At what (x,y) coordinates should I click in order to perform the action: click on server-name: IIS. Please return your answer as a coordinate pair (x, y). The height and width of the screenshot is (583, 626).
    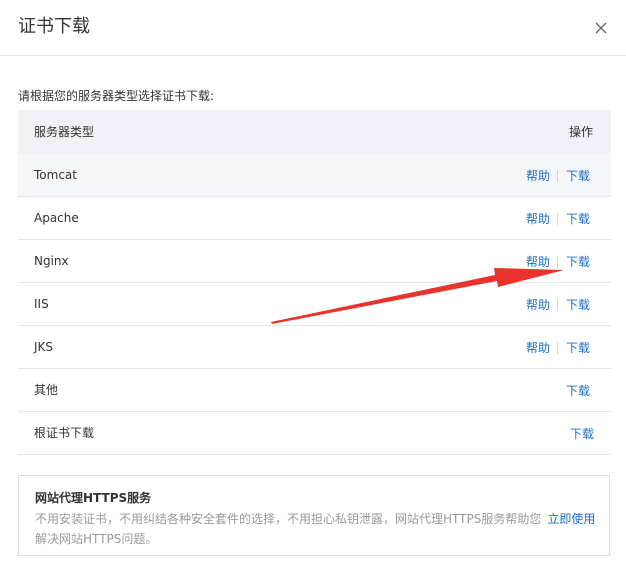
    Looking at the image, I should click on (41, 304).